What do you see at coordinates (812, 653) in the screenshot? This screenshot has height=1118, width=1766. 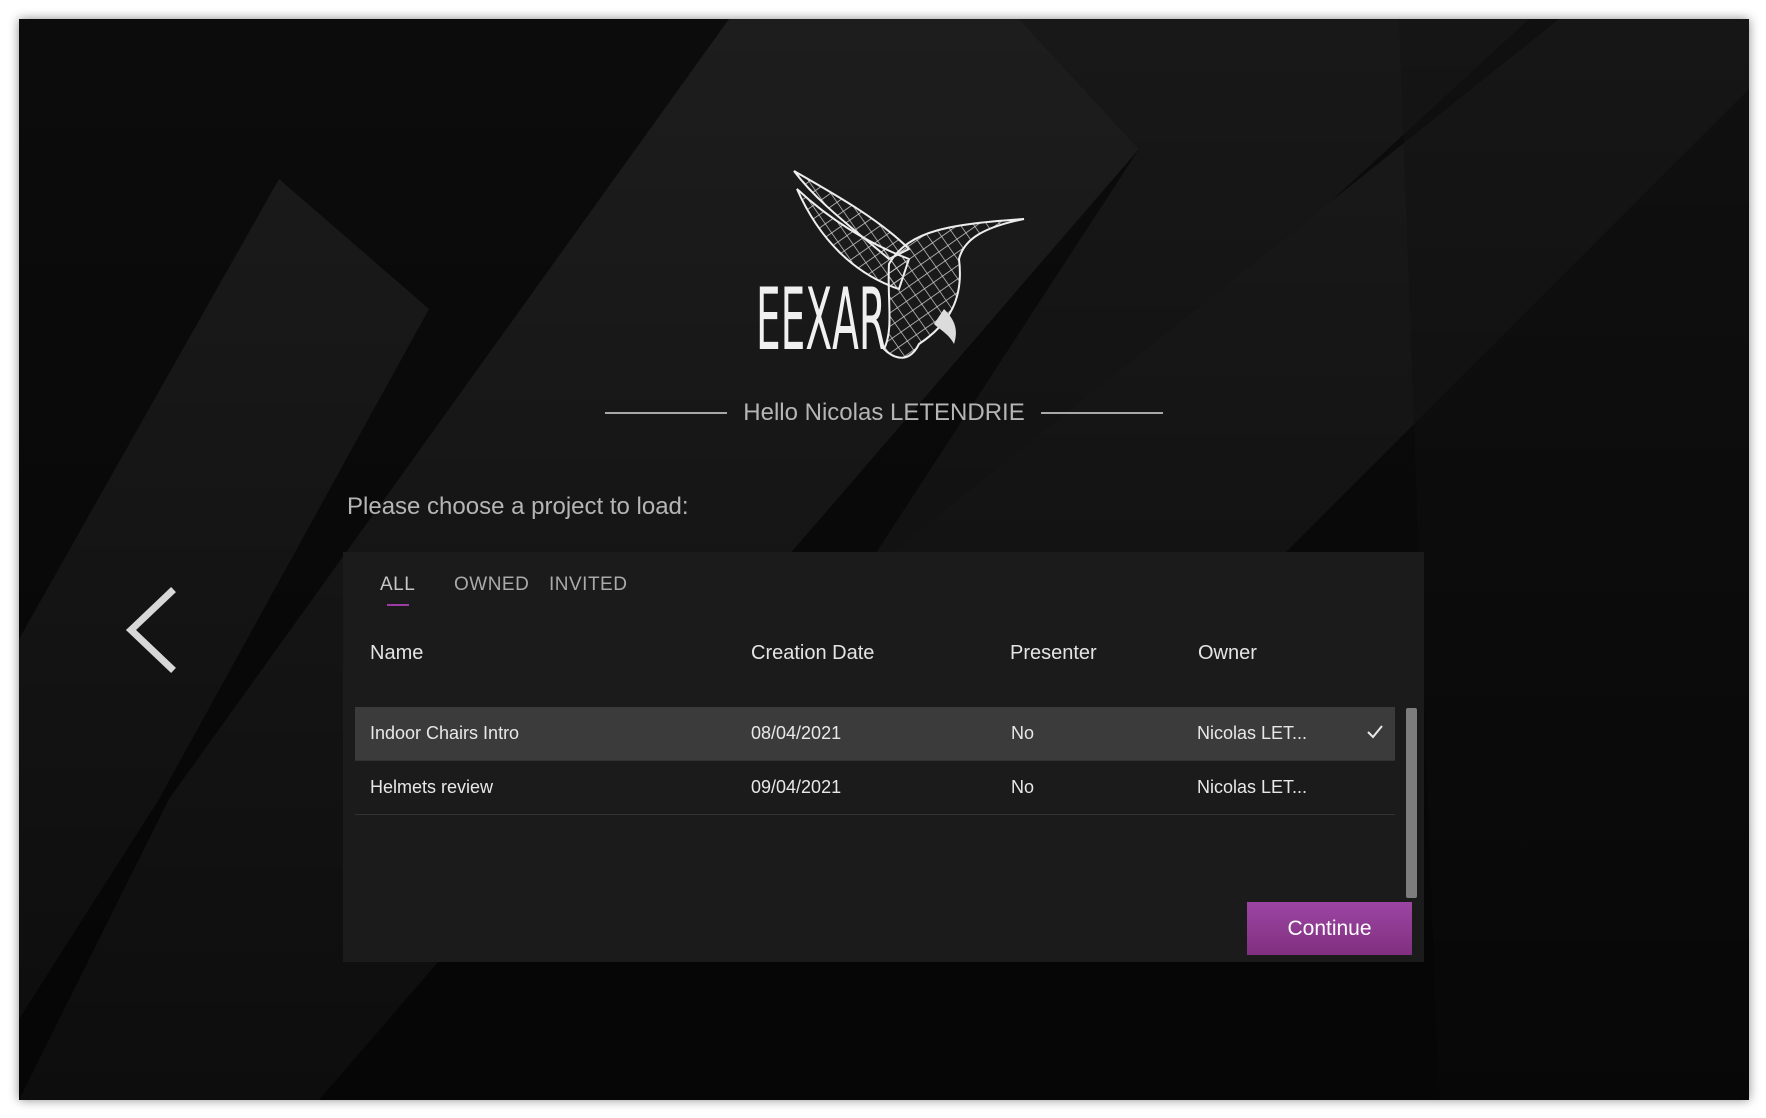 I see `column-header-creation-date: Creation Date` at bounding box center [812, 653].